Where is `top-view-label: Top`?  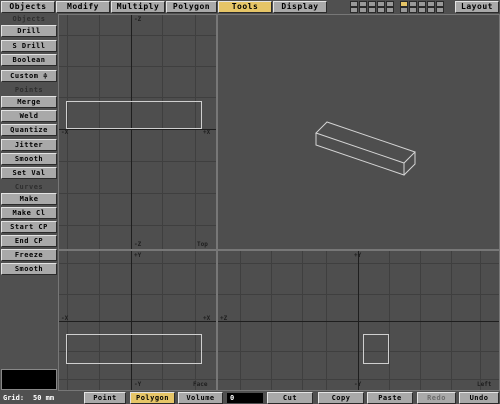
top-view-label: Top is located at coordinates (202, 244).